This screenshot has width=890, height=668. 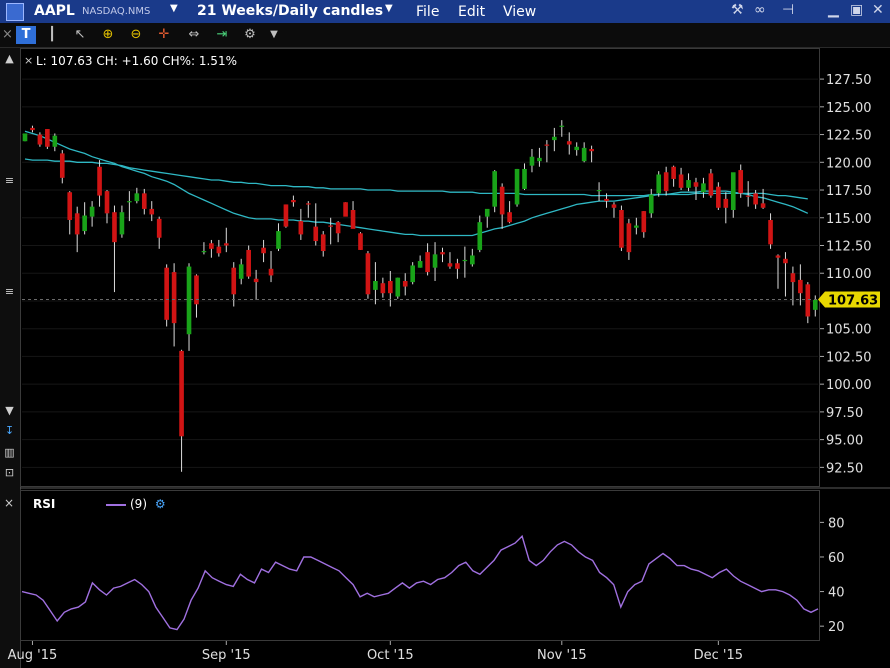 I want to click on wrench-icon: ⚒, so click(x=737, y=10).